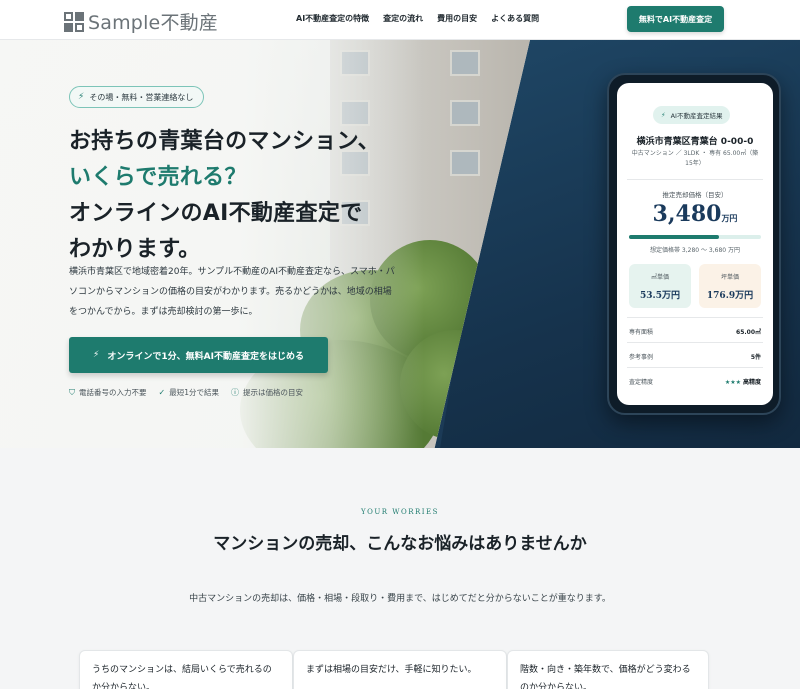 This screenshot has height=689, width=800. I want to click on headline-line-3: オンラインのAI不動産査定で, so click(216, 213).